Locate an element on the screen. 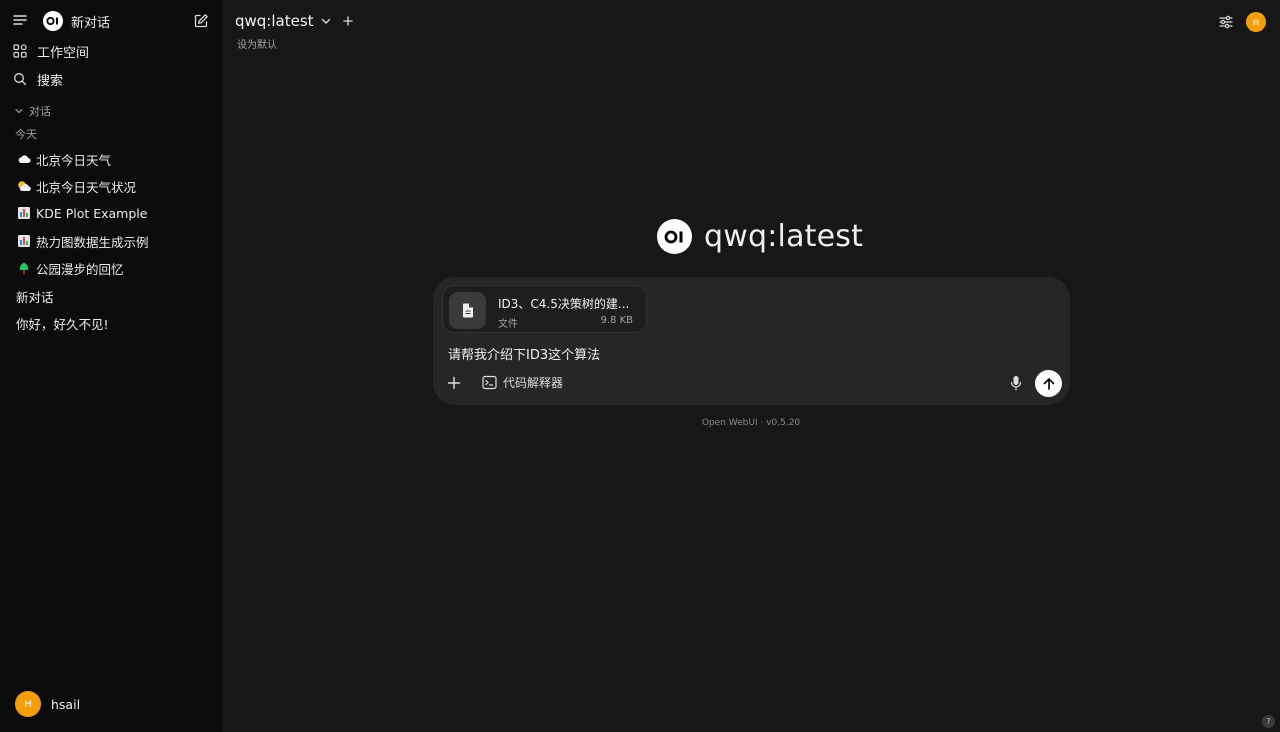  compose-icon is located at coordinates (201, 21).